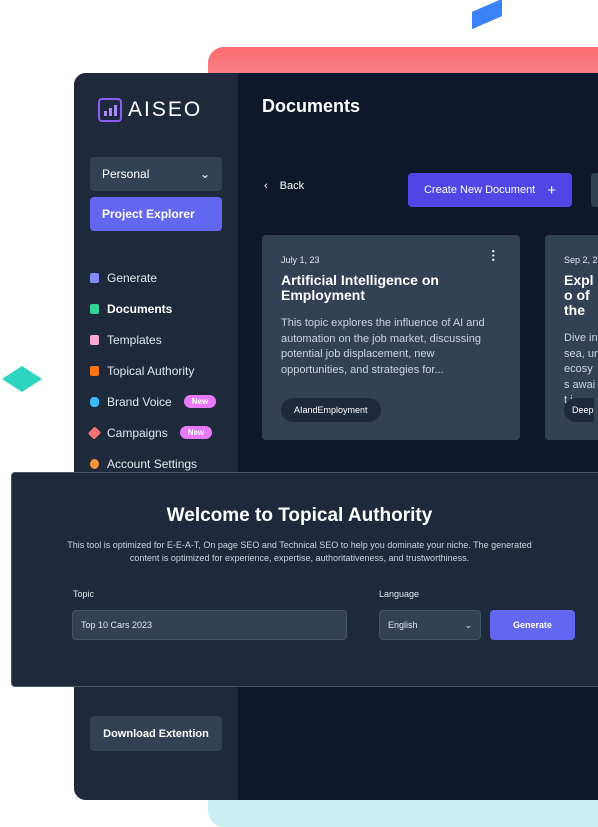 This screenshot has height=827, width=598. What do you see at coordinates (84, 594) in the screenshot?
I see `topic-label: Topic` at bounding box center [84, 594].